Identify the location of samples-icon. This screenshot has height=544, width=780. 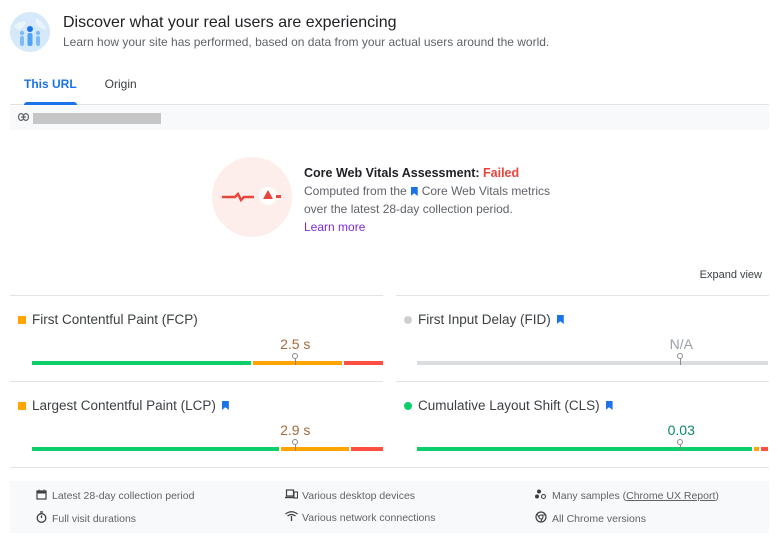
(541, 496).